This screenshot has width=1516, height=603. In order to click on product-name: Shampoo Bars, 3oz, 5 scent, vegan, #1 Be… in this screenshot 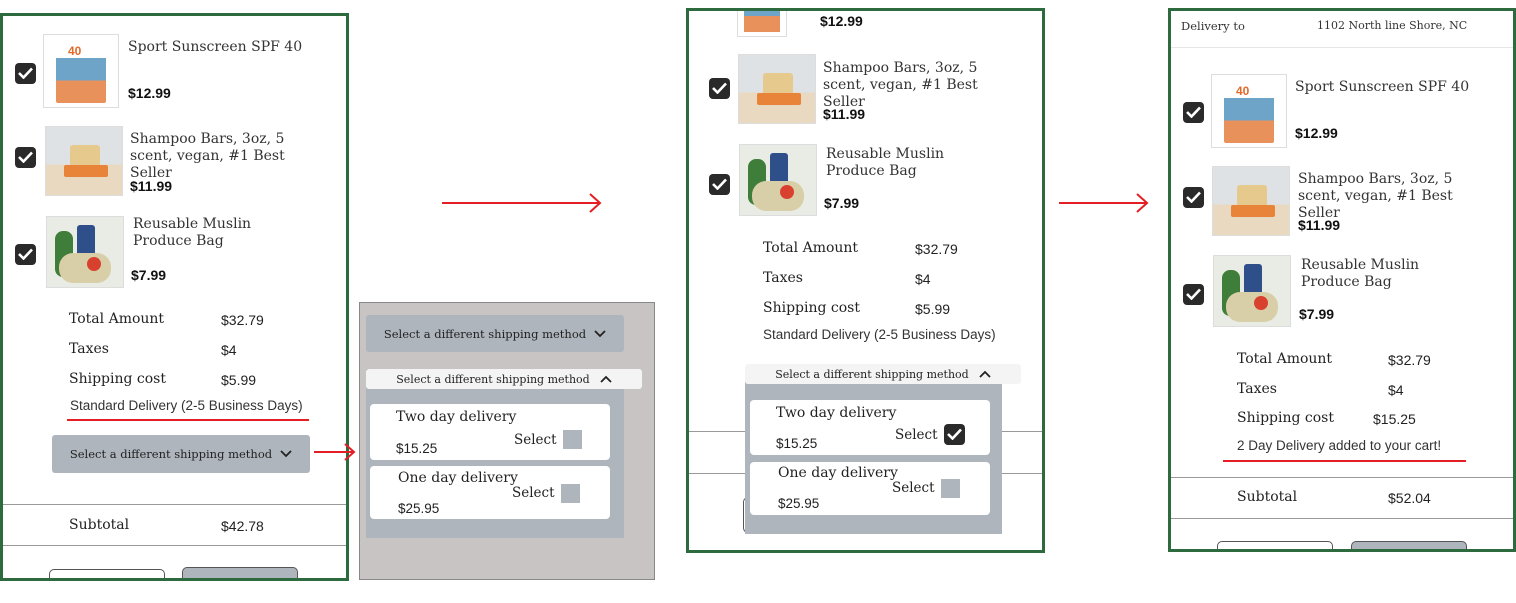, I will do `click(207, 156)`.